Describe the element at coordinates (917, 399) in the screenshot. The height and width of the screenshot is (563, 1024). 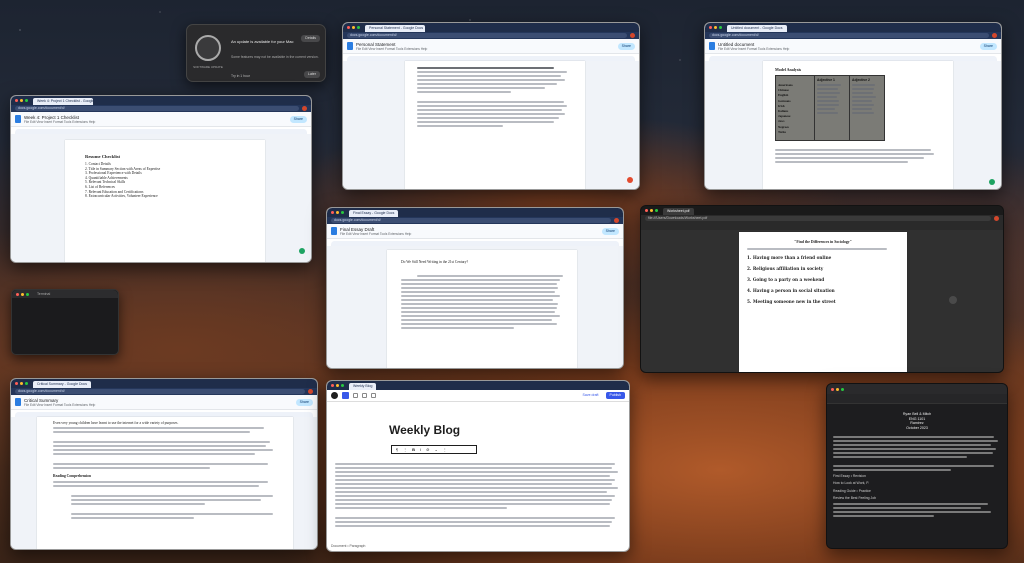
I see `pages-toolbar` at that location.